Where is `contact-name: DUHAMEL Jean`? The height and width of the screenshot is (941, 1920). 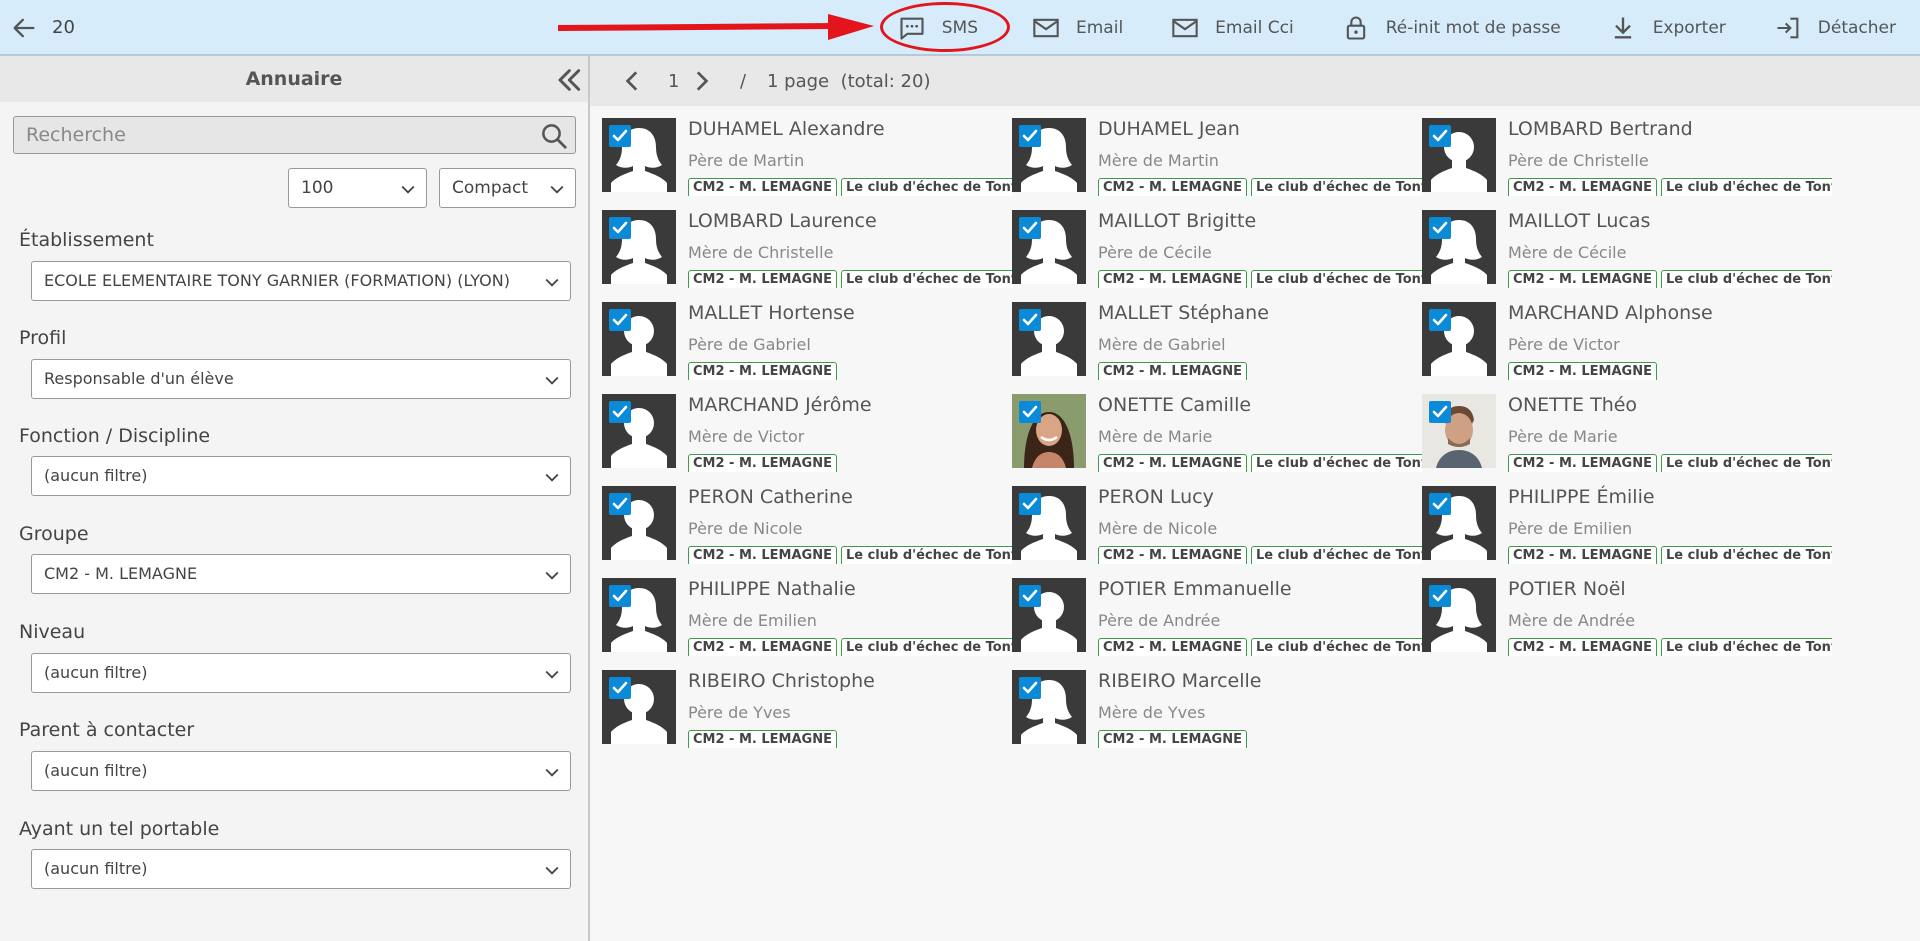
contact-name: DUHAMEL Jean is located at coordinates (1169, 129).